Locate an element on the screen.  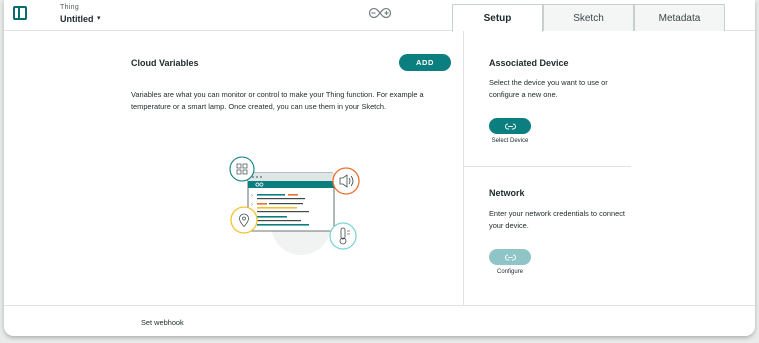
footer-bar: Set webhook is located at coordinates (379, 320).